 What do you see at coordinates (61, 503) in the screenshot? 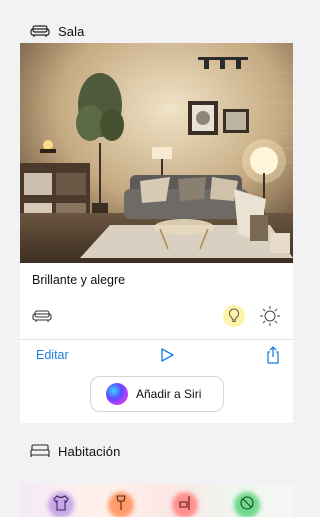
I see `shirt-icon` at bounding box center [61, 503].